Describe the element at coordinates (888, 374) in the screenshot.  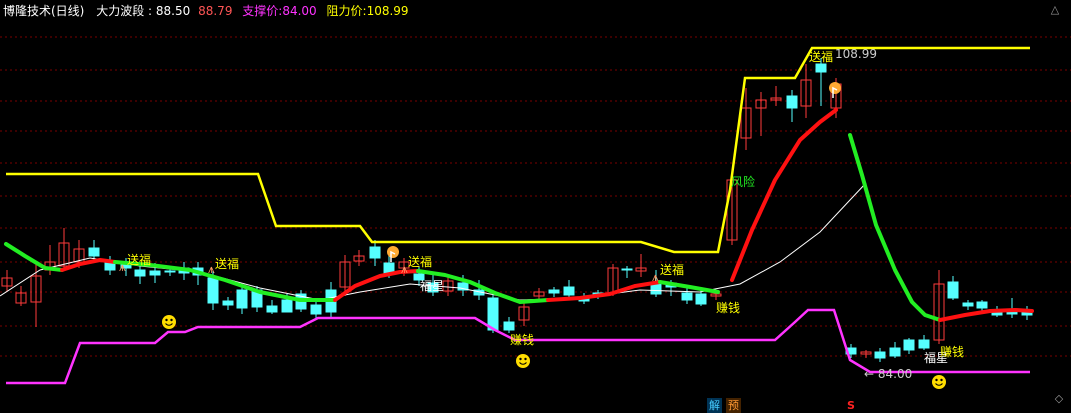
I see `low-price-label: ← 84.00` at that location.